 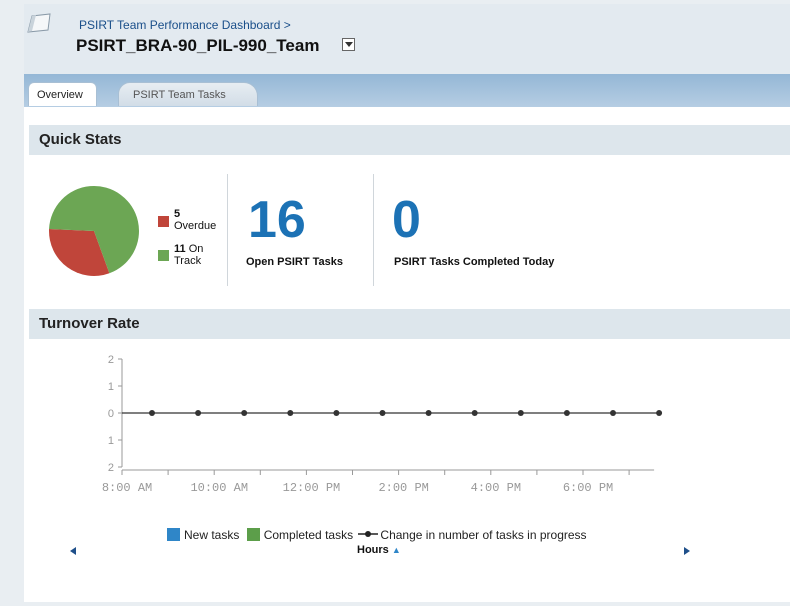 What do you see at coordinates (111, 414) in the screenshot?
I see `y-tick-label: 0` at bounding box center [111, 414].